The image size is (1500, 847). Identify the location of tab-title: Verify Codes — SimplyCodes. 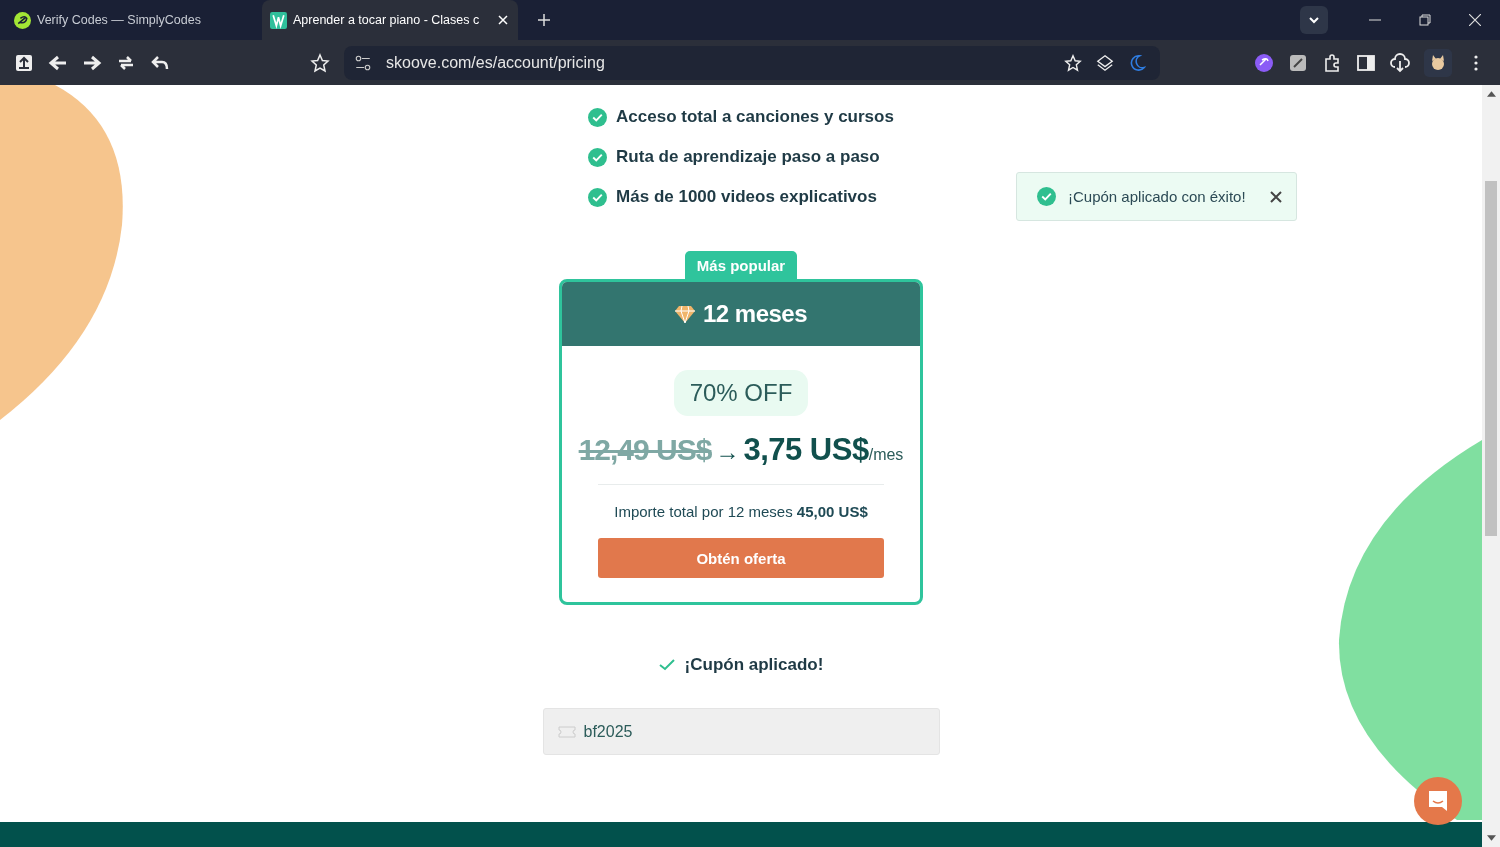
(119, 20).